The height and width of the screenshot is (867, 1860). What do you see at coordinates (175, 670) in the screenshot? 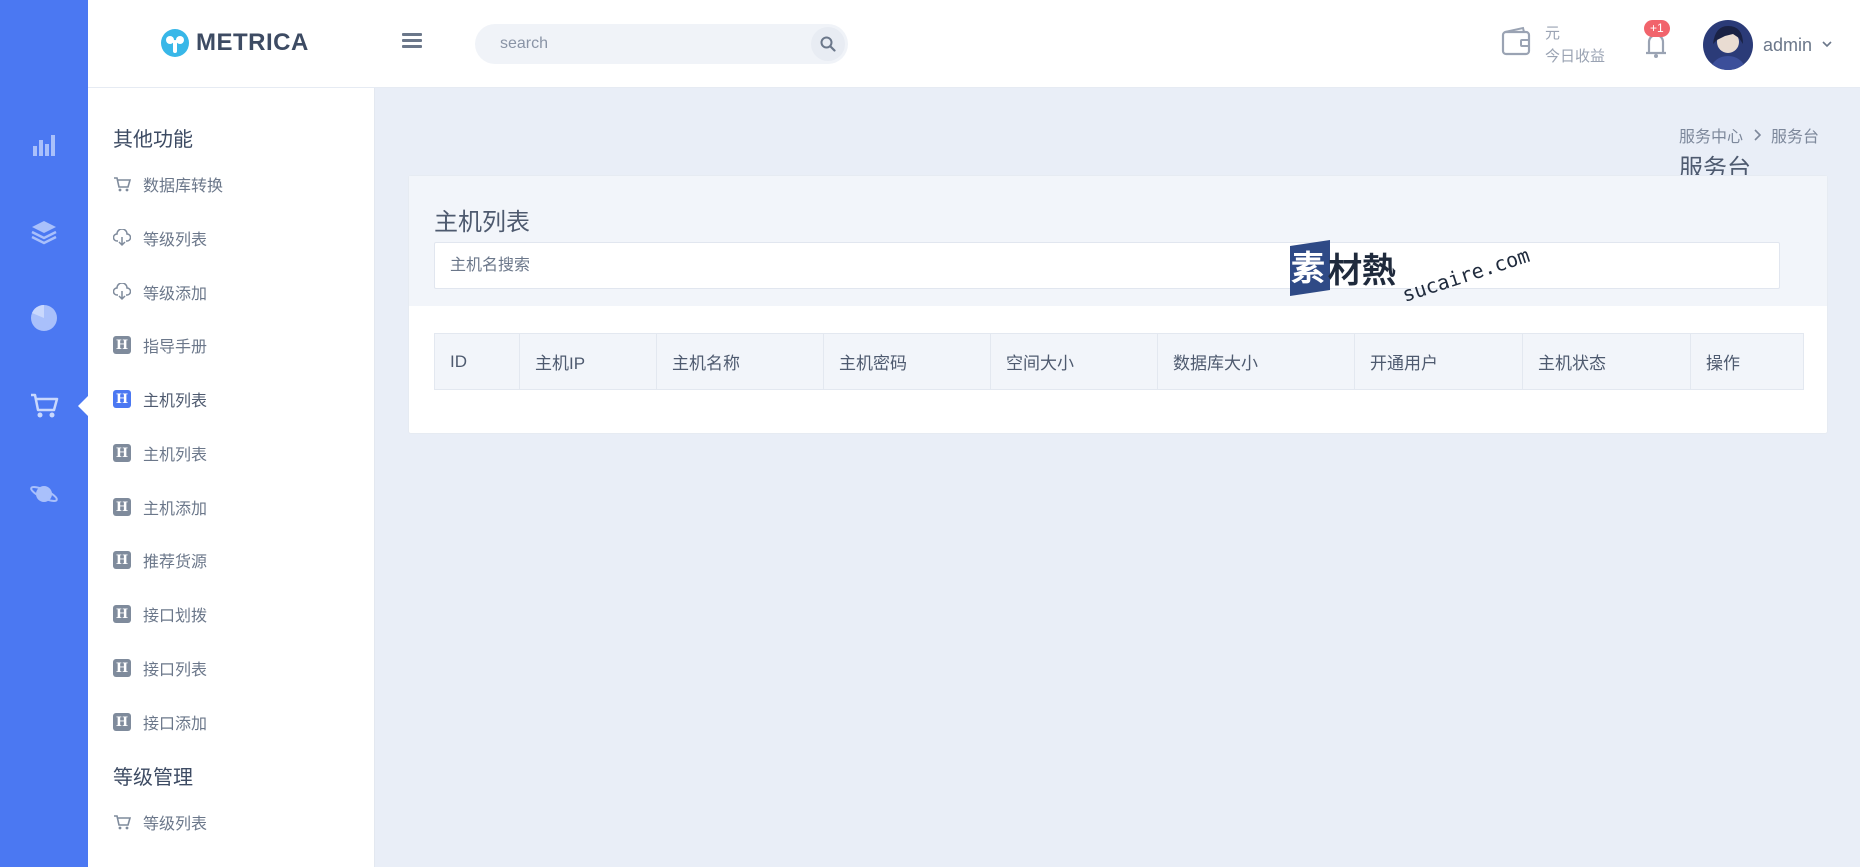
I see `sidebar-item-label: 接口列表` at bounding box center [175, 670].